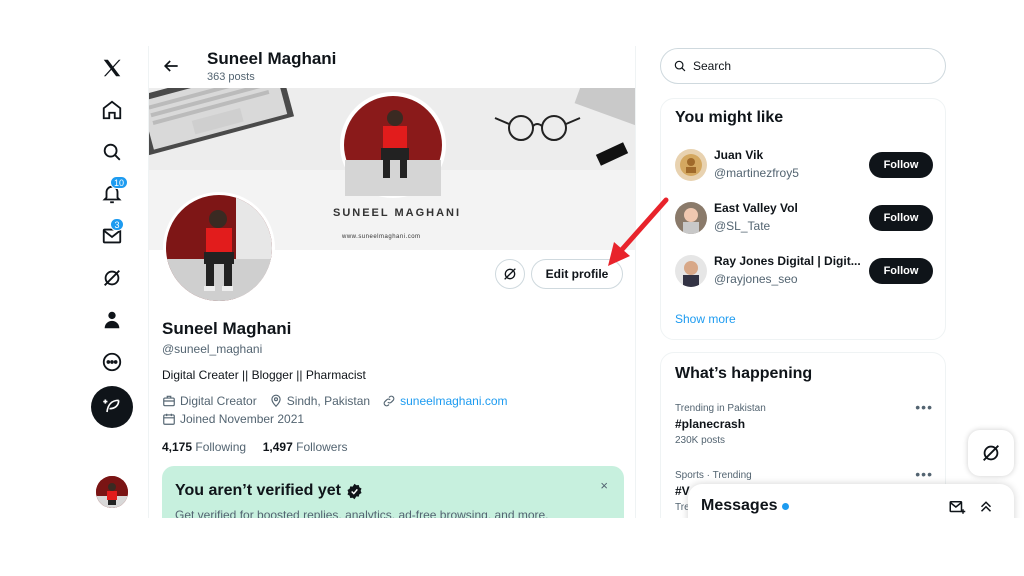 This screenshot has height=576, width=1024. What do you see at coordinates (272, 58) in the screenshot?
I see `header-name: Suneel Maghani` at bounding box center [272, 58].